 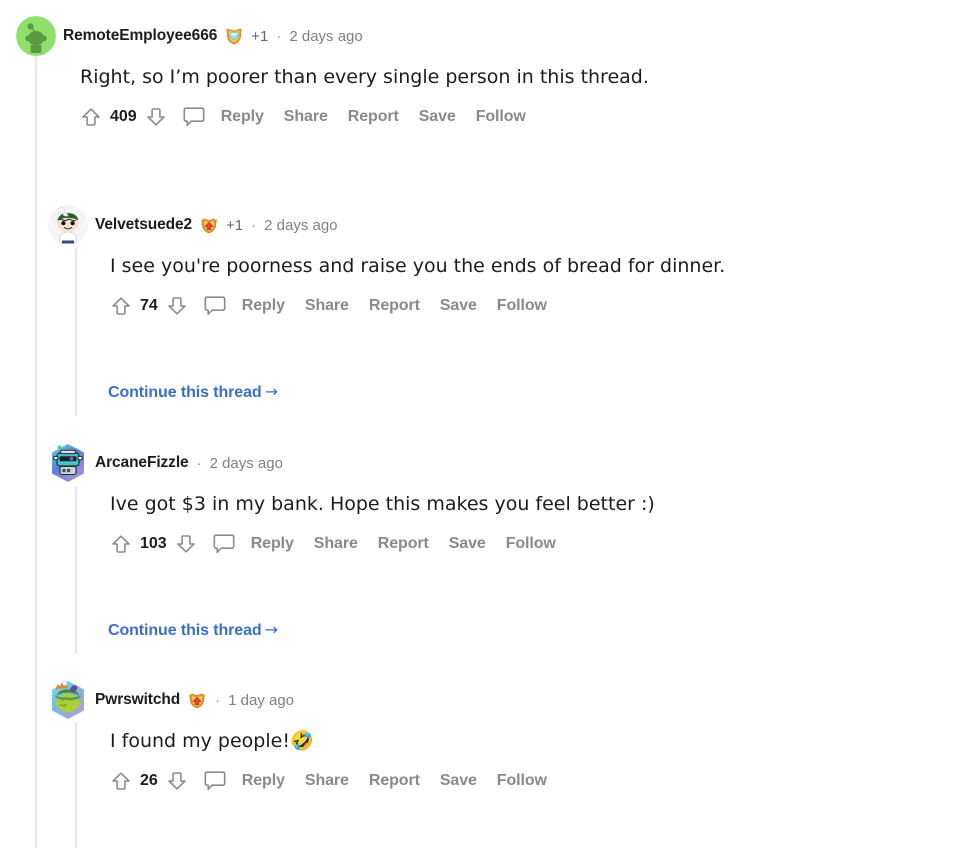 I want to click on vote-score: 26, so click(x=149, y=780).